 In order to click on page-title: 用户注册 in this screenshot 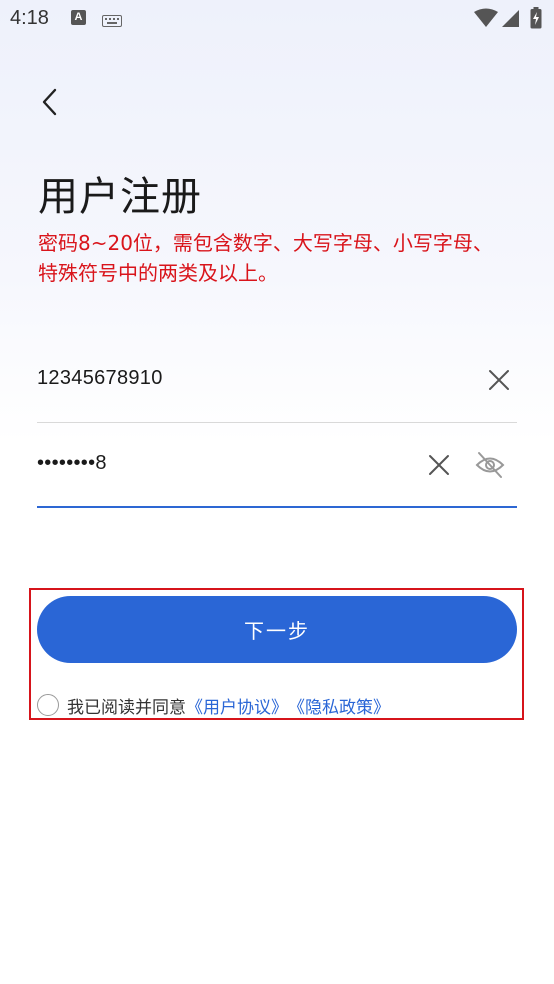, I will do `click(120, 197)`.